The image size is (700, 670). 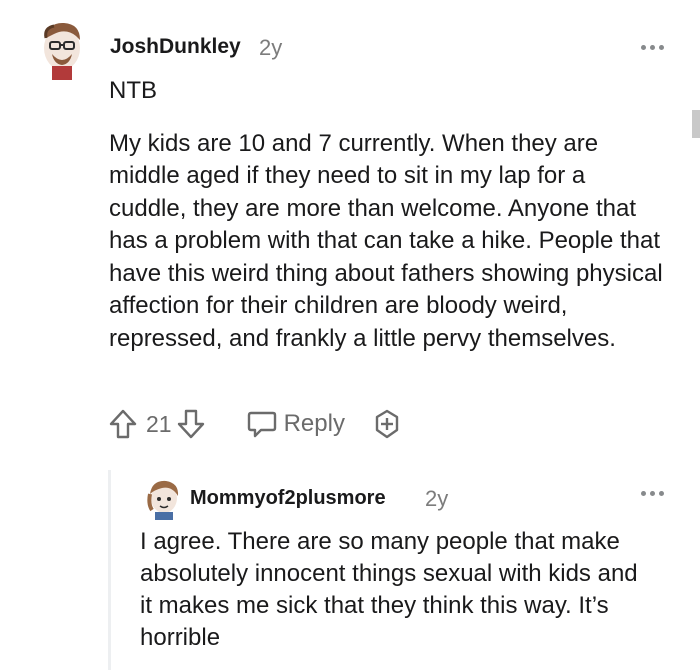 I want to click on avatar, so click(x=62, y=51).